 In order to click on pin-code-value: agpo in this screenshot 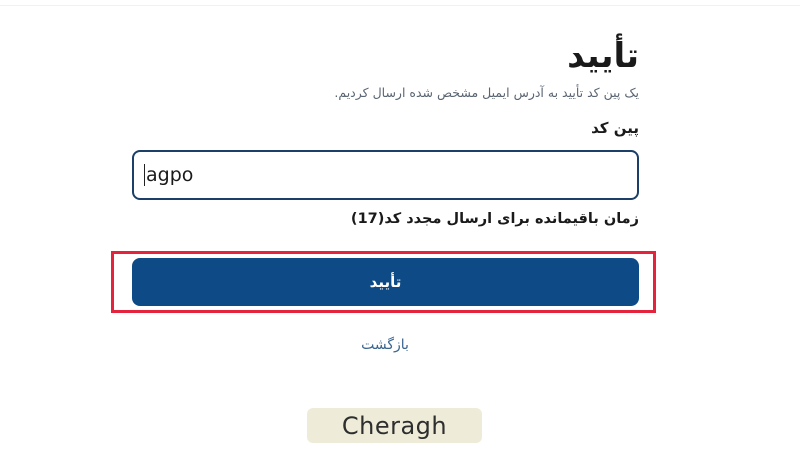, I will do `click(170, 175)`.